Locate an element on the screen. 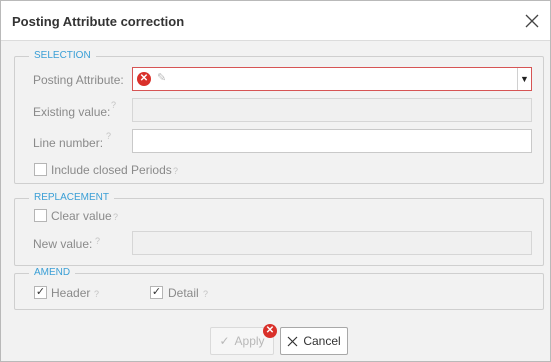 Image resolution: width=551 pixels, height=362 pixels. include-closed-checkbox is located at coordinates (40, 169).